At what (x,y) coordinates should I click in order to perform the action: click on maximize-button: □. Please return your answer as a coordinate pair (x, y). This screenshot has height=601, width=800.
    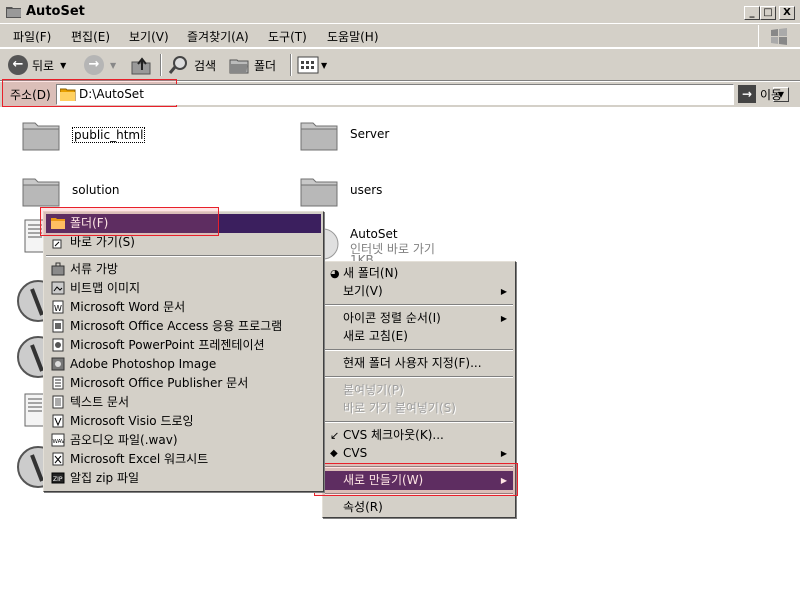
    Looking at the image, I should click on (768, 13).